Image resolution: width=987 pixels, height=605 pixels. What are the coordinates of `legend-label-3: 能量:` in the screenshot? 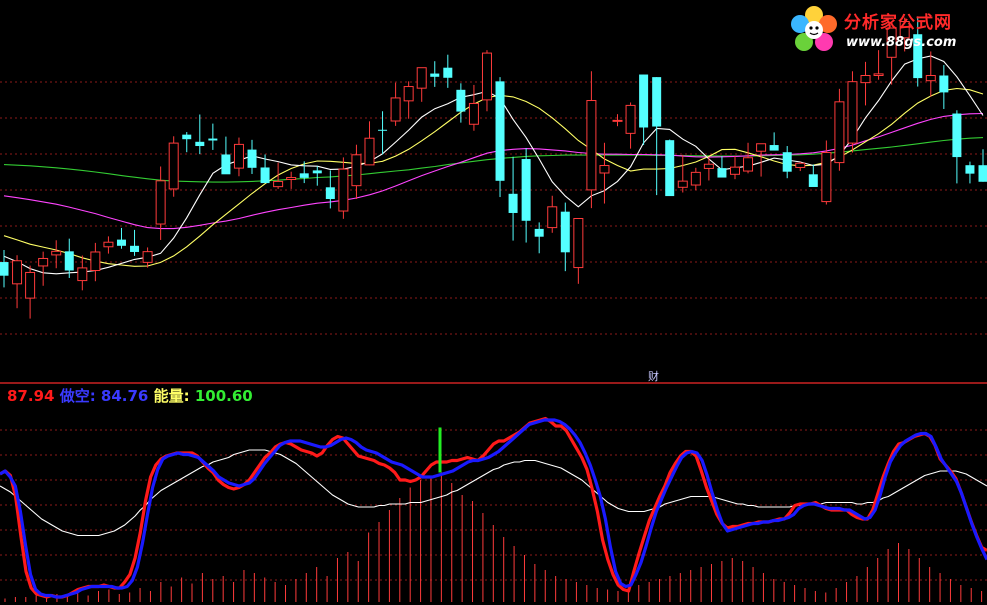 It's located at (171, 396).